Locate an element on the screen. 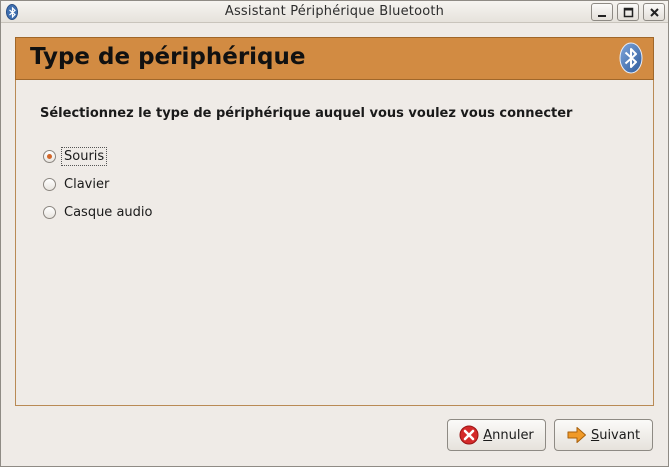 This screenshot has width=669, height=467. close-button is located at coordinates (654, 12).